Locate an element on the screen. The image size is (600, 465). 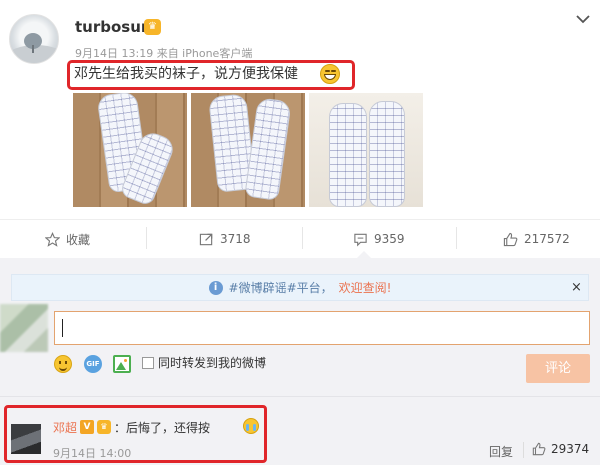
repost-checkbox is located at coordinates (148, 363).